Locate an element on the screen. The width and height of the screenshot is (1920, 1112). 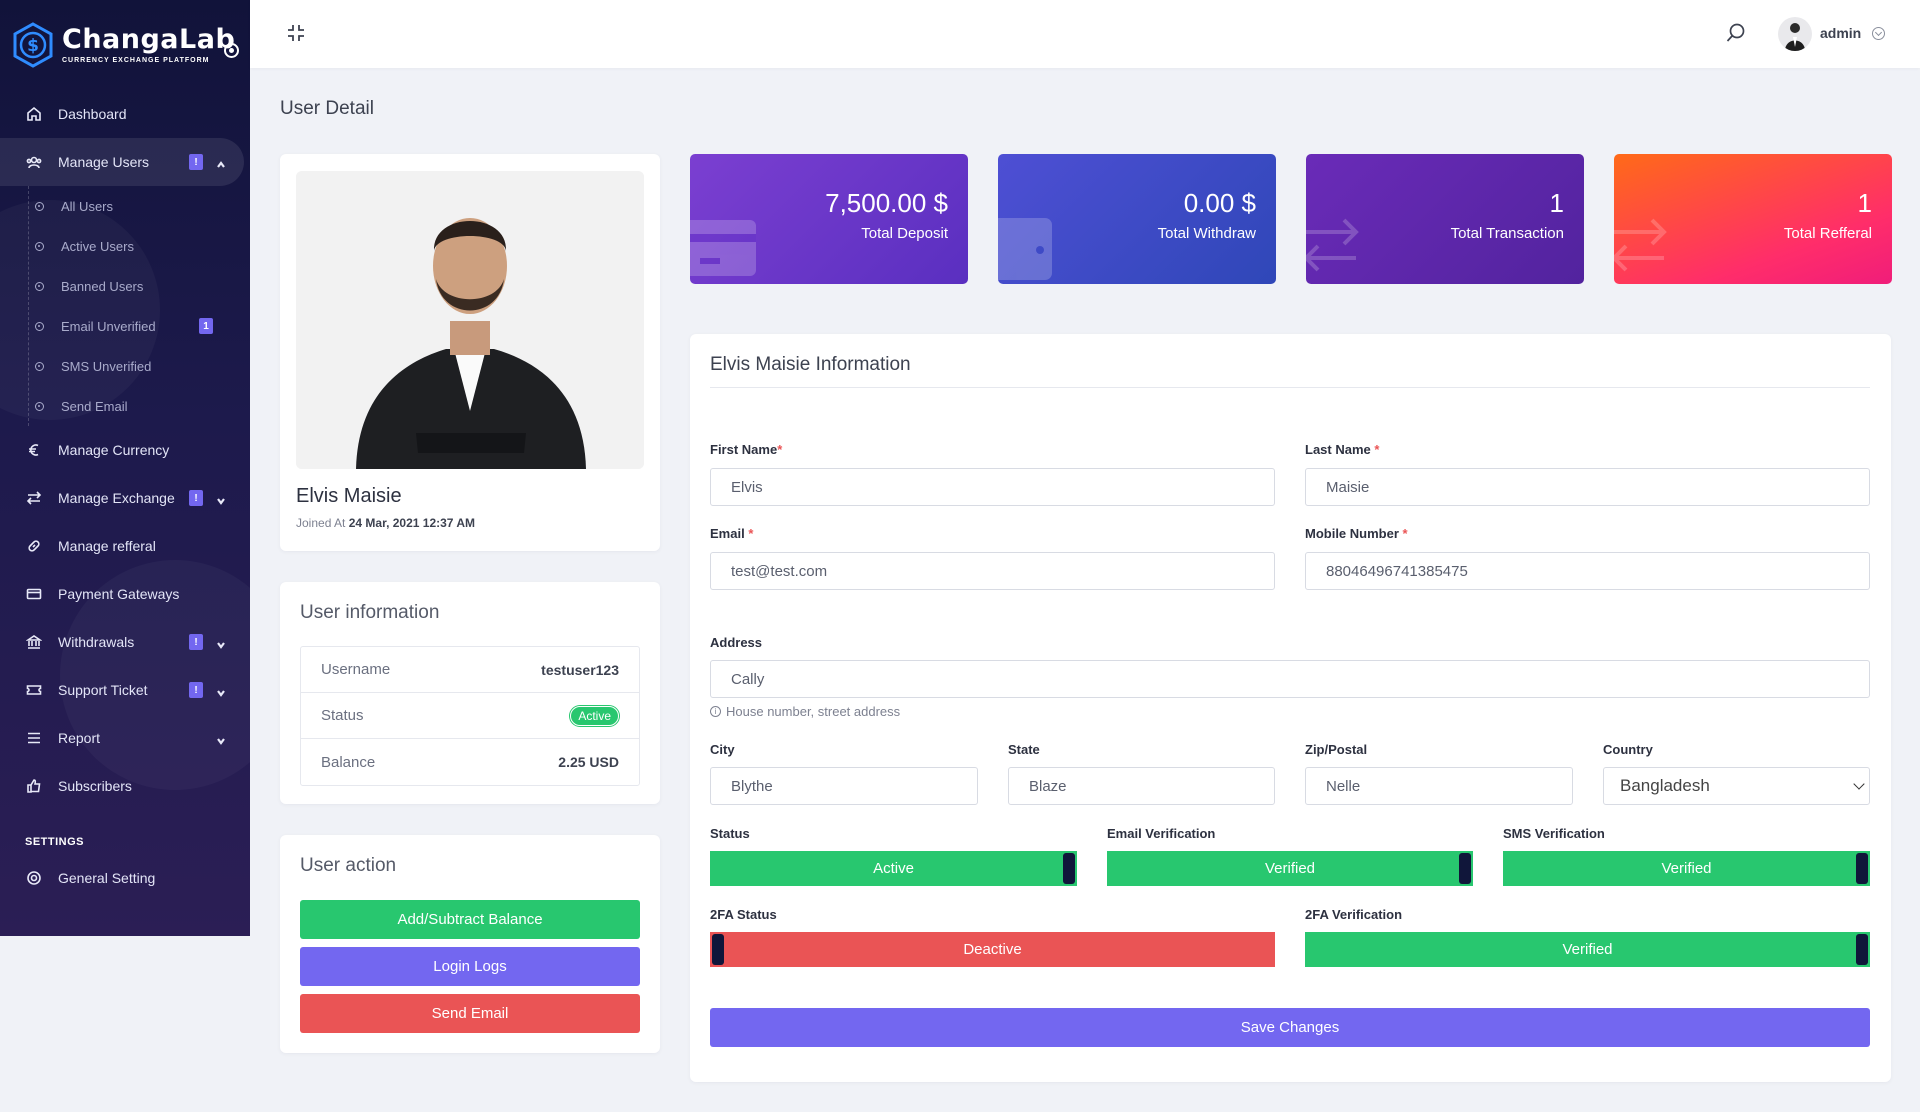
first-name-label: First Name* is located at coordinates (746, 449).